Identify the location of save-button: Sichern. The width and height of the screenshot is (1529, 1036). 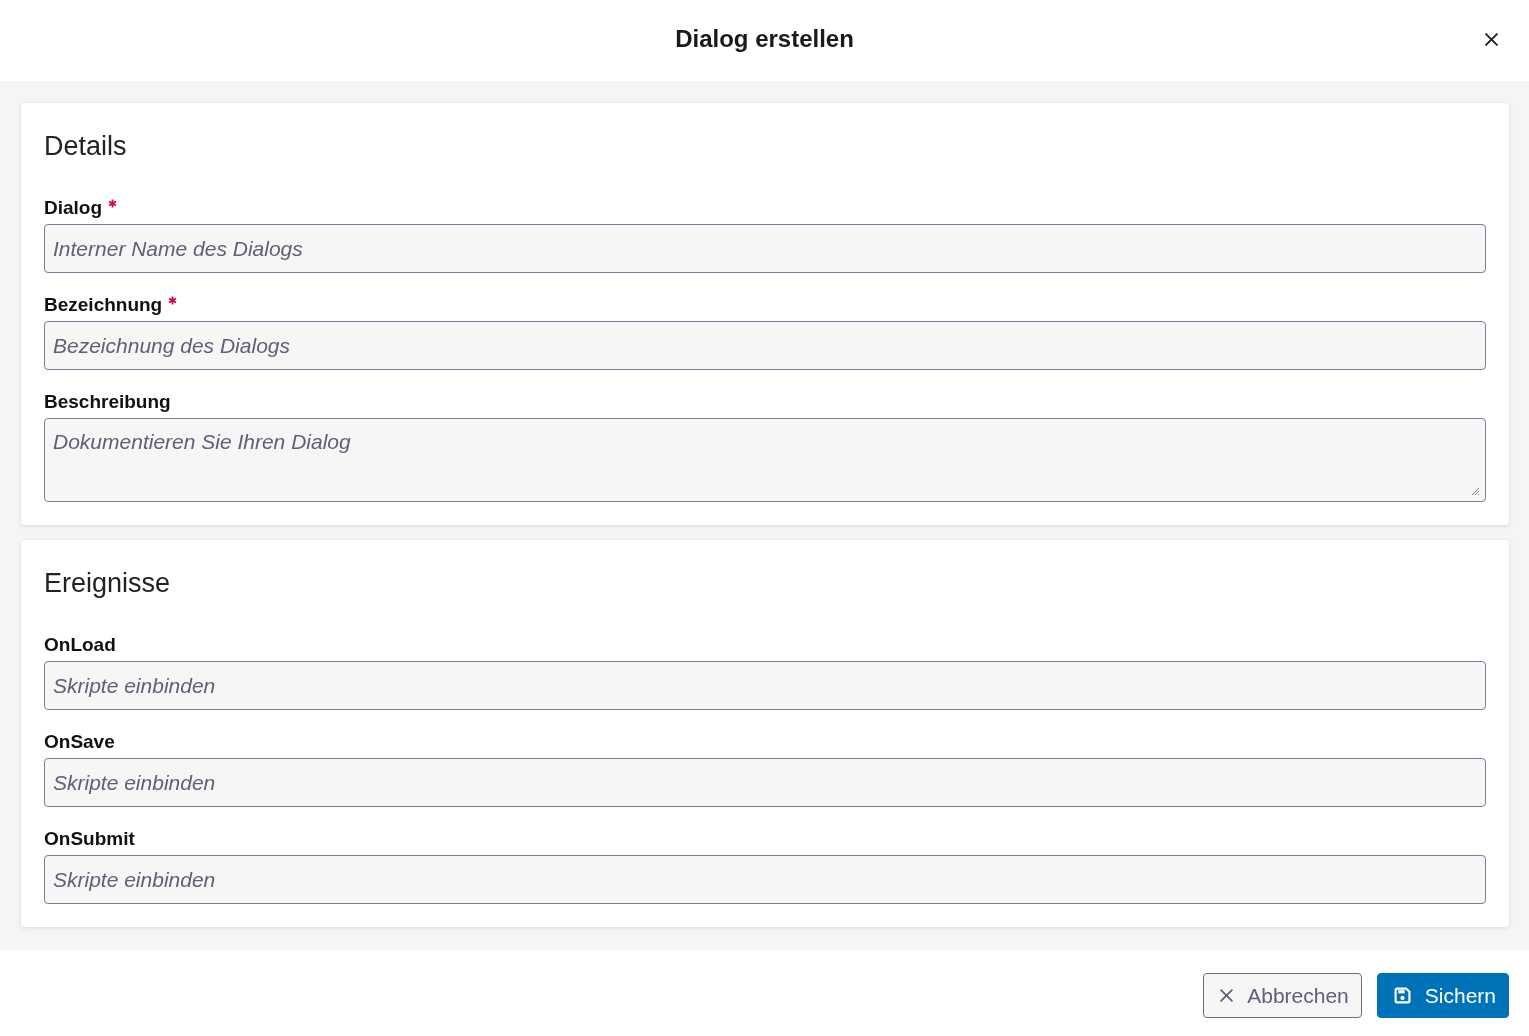
(1442, 995).